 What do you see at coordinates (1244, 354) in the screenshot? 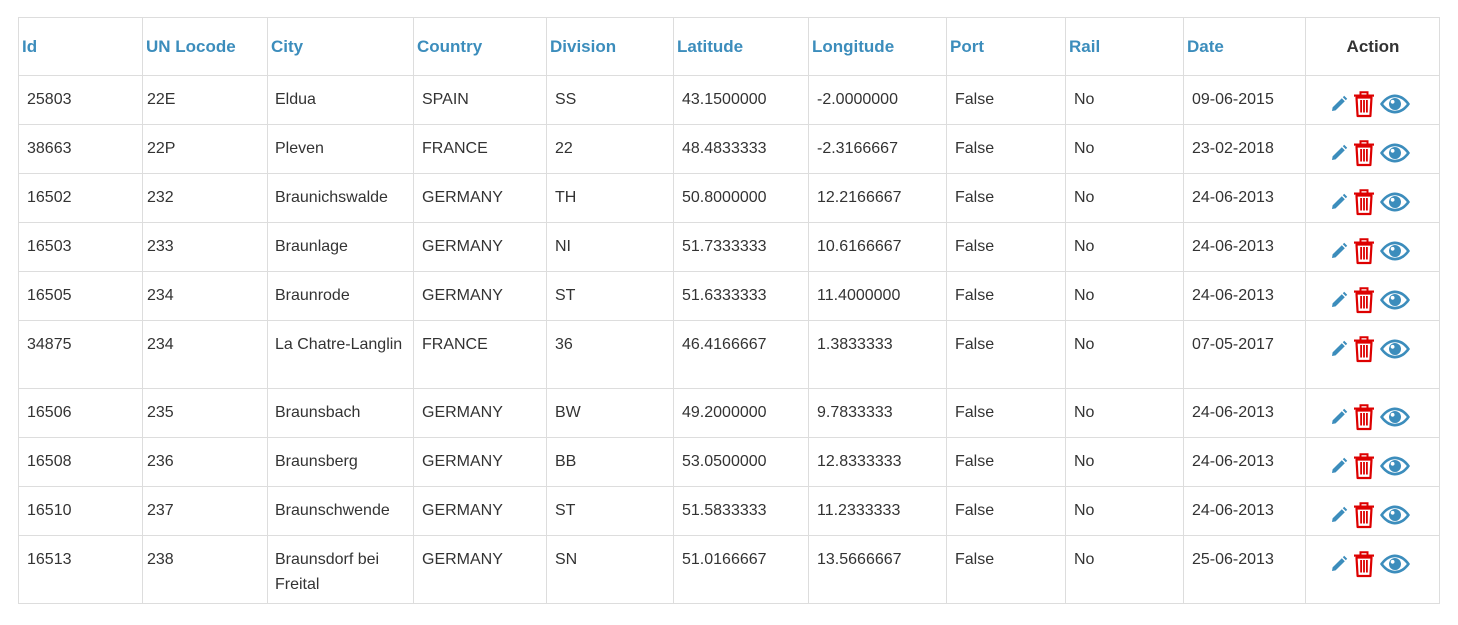
I see `cell-date: 07-05-2017` at bounding box center [1244, 354].